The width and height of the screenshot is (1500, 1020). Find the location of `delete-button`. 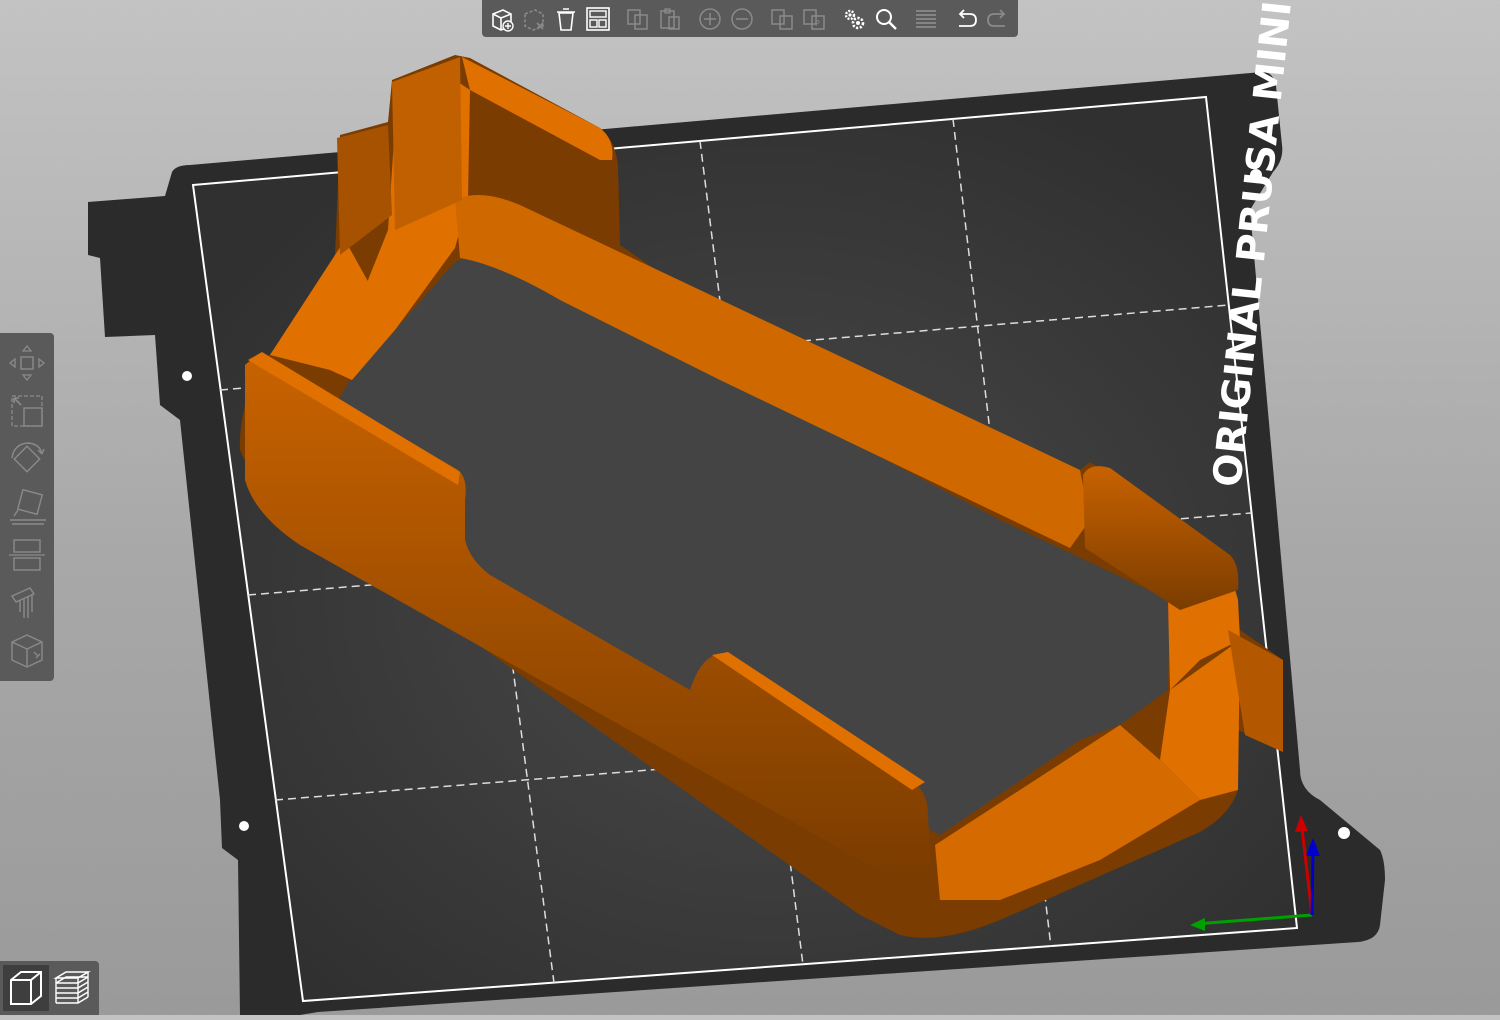

delete-button is located at coordinates (534, 19).